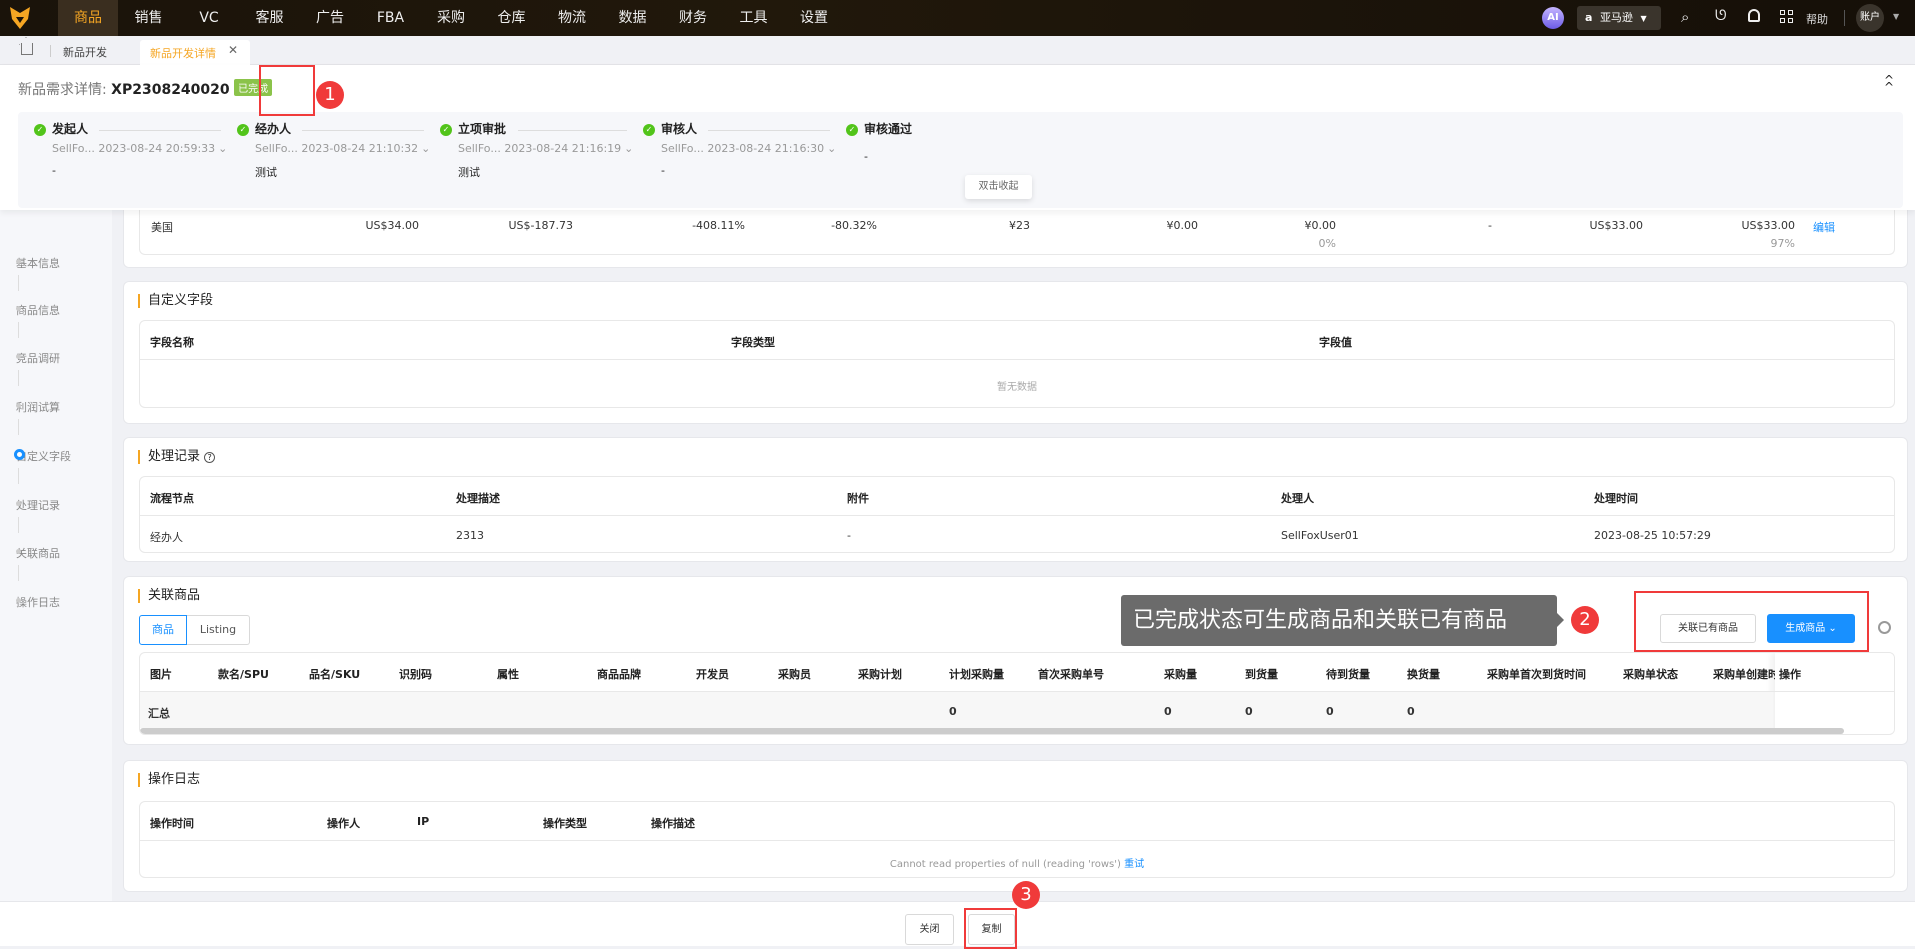 The image size is (1915, 949). What do you see at coordinates (629, 148) in the screenshot?
I see `chevron-down-icon: ⌄` at bounding box center [629, 148].